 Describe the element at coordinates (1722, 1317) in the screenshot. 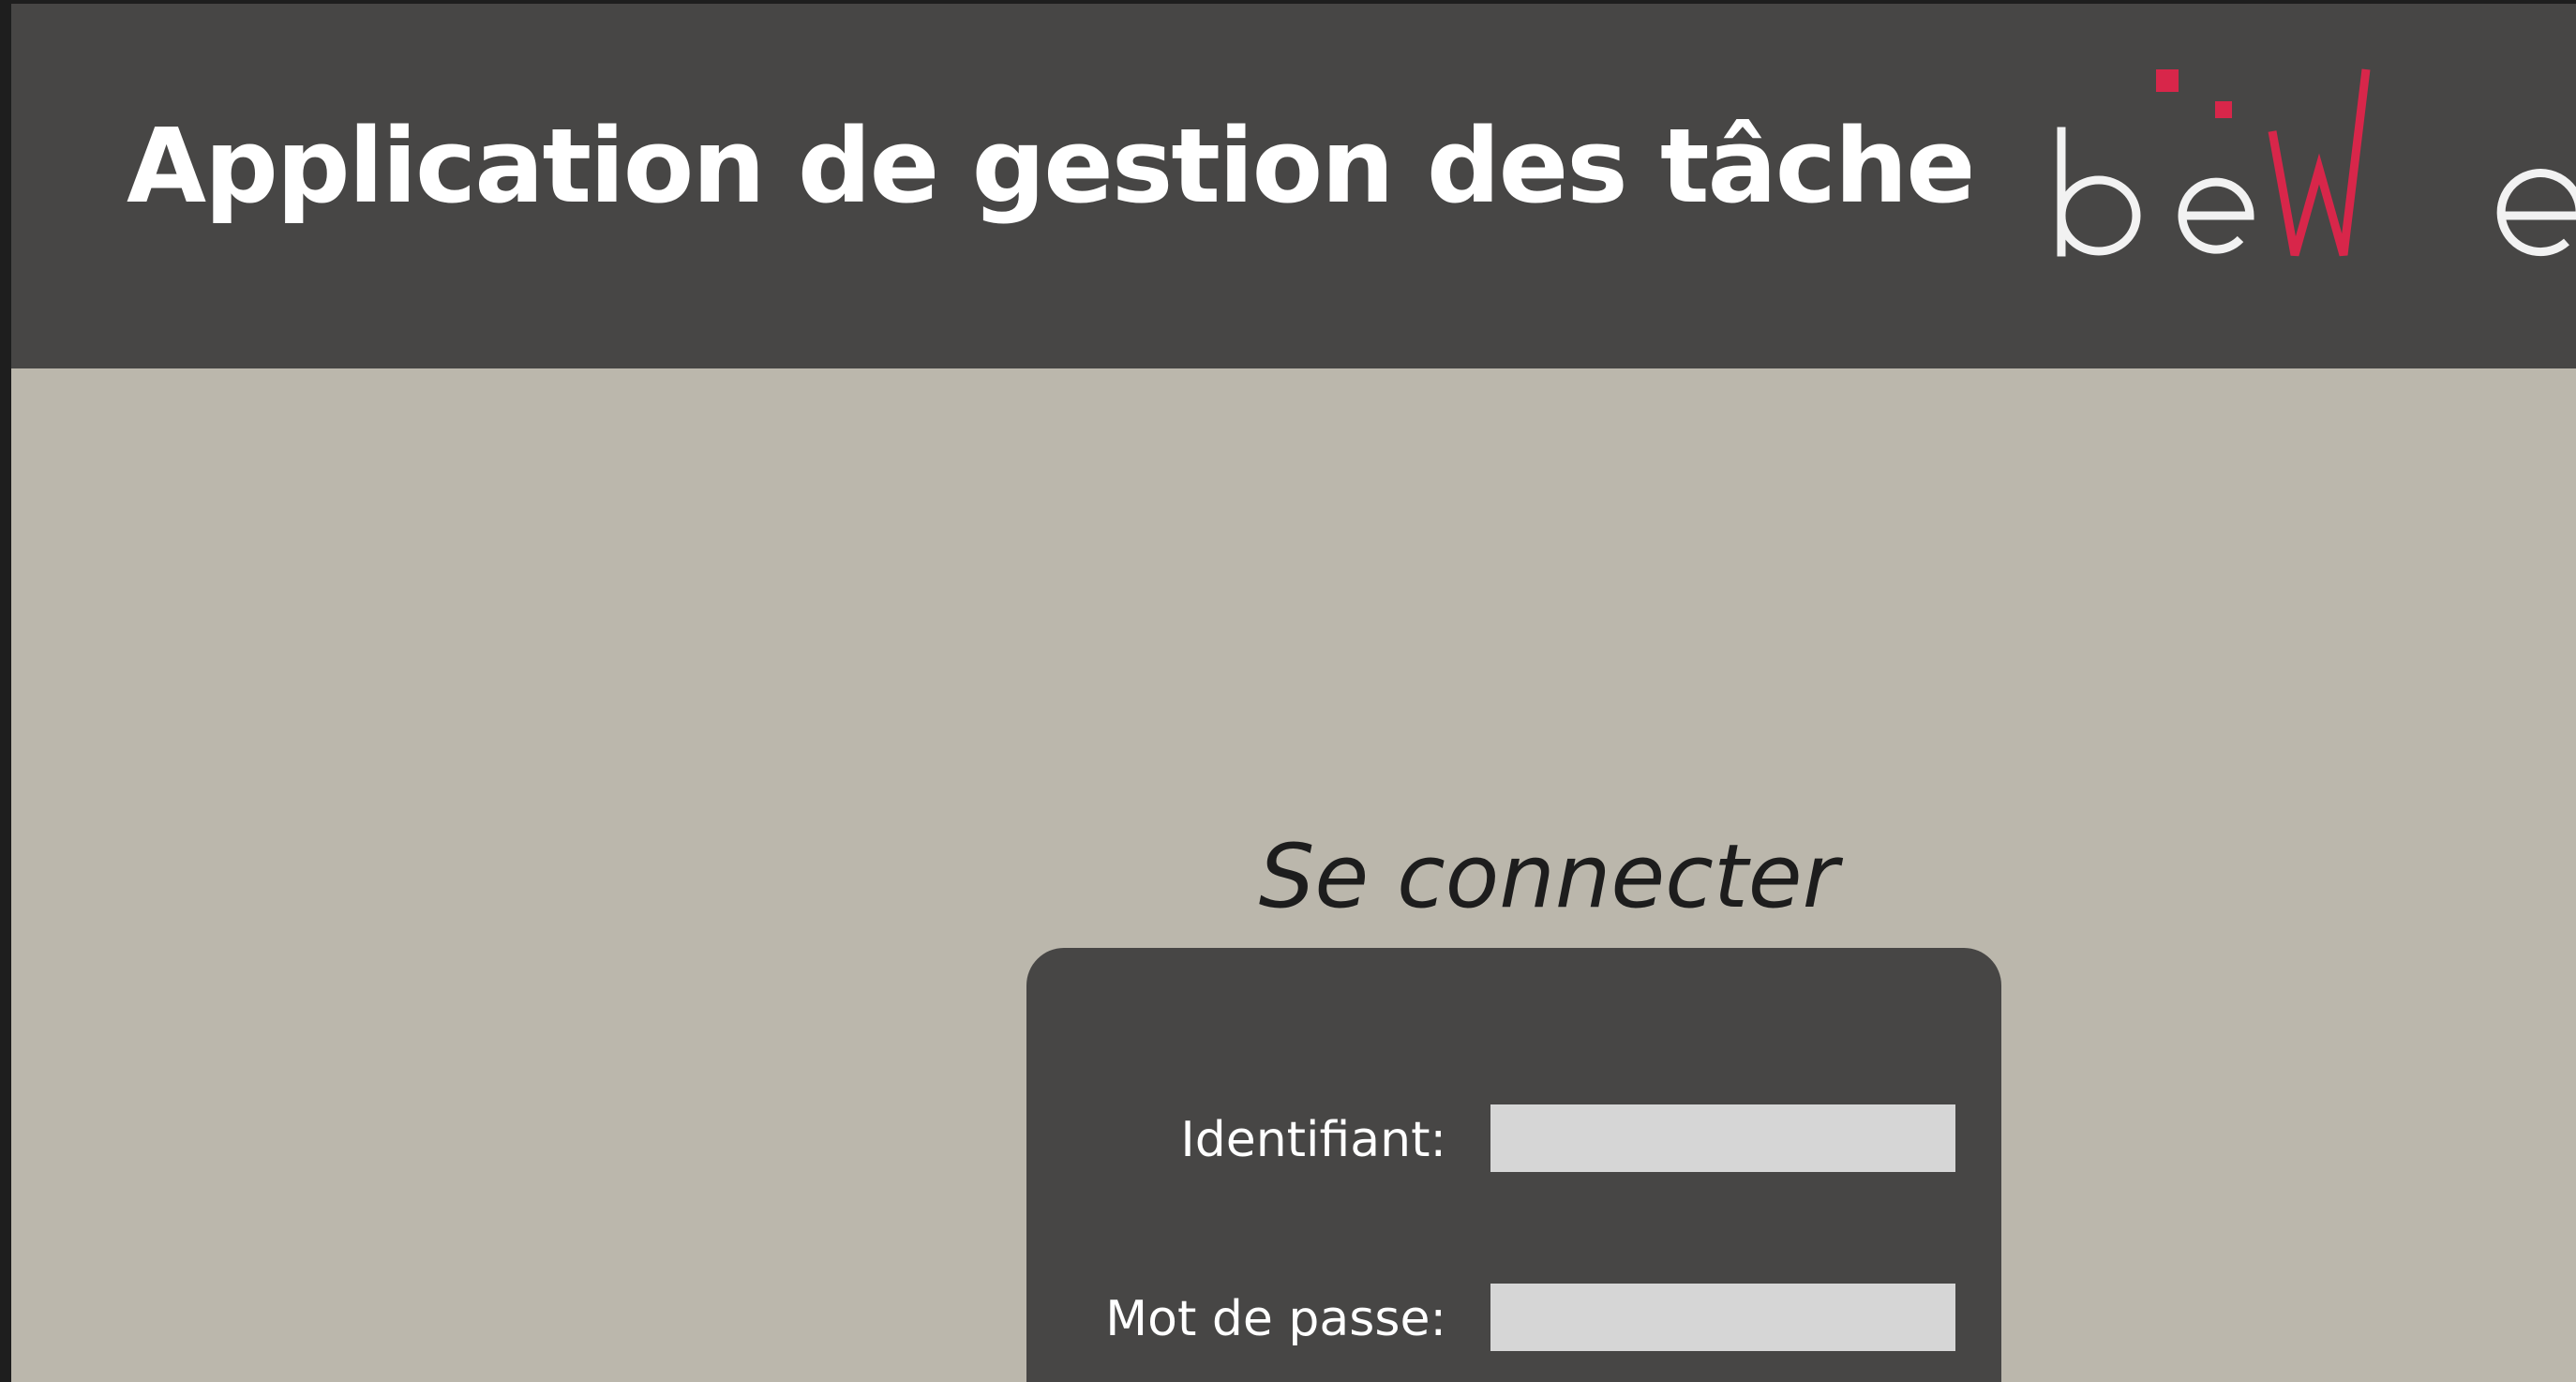

I see `password-input` at that location.